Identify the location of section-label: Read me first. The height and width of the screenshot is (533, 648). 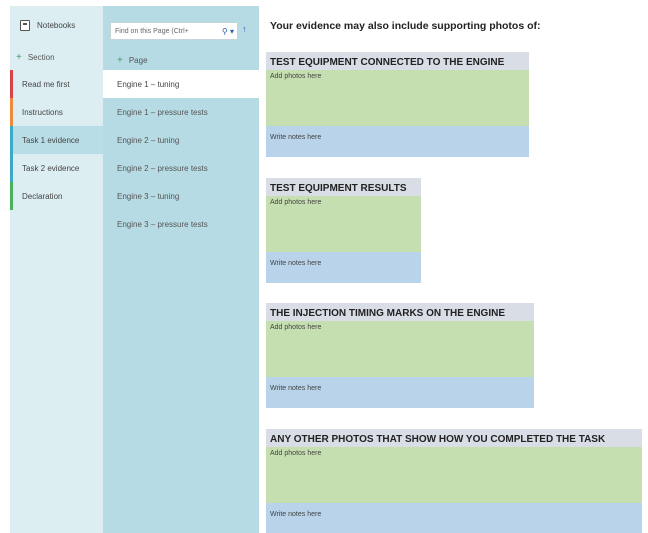
(46, 84).